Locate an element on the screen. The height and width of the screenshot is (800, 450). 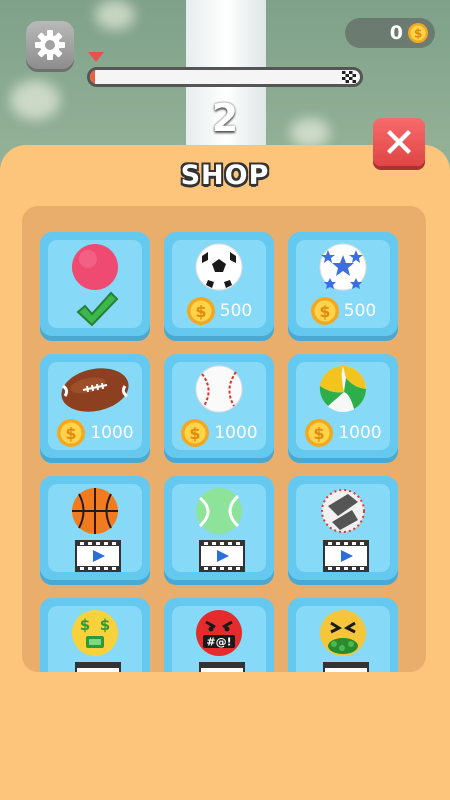
tennis-ball-icon is located at coordinates (219, 511).